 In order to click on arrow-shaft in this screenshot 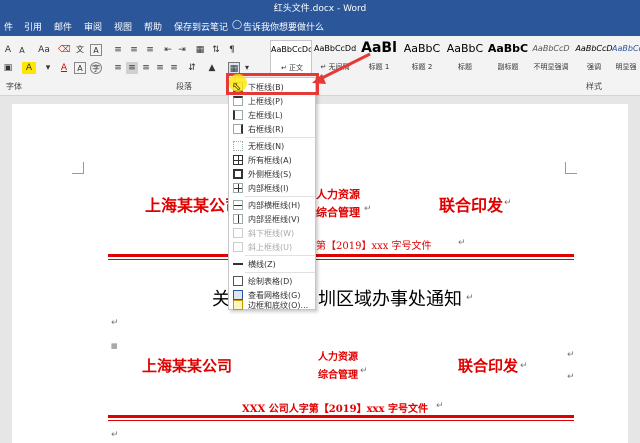, I will do `click(345, 66)`.